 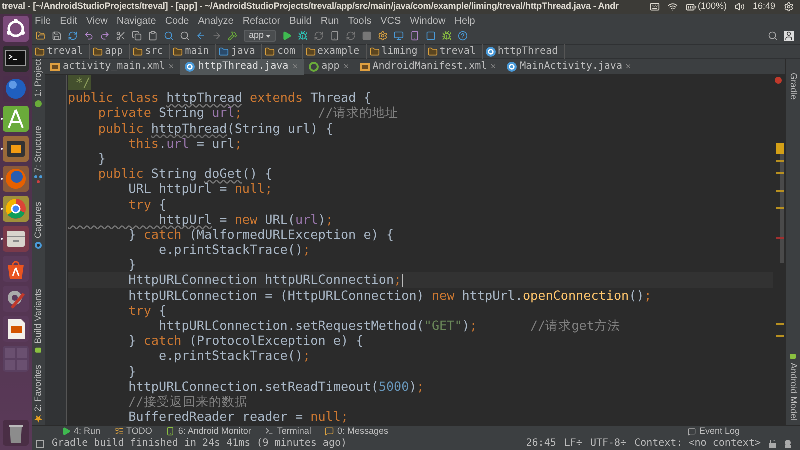 What do you see at coordinates (465, 21) in the screenshot?
I see `menu-item: Help` at bounding box center [465, 21].